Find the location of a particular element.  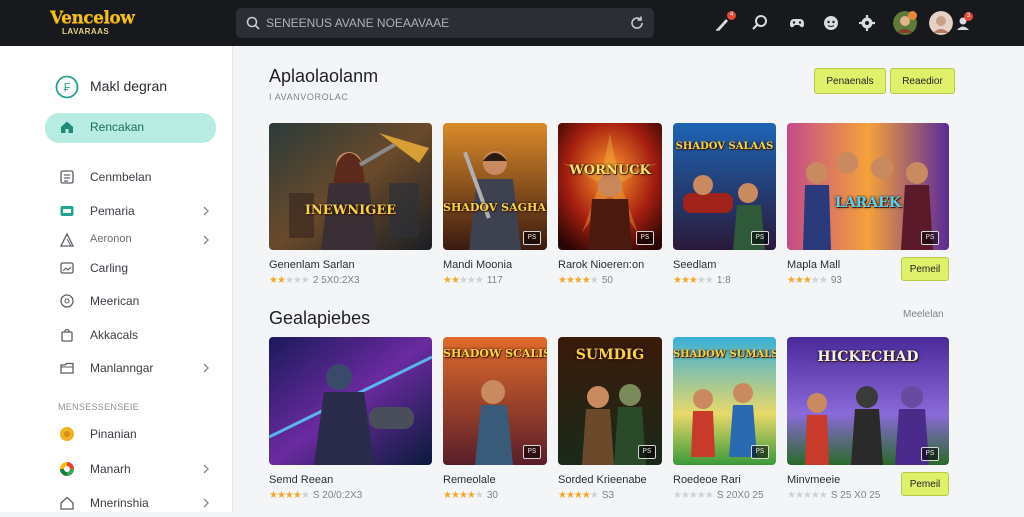

sidebar-item-label: Manlanngar is located at coordinates (122, 368).